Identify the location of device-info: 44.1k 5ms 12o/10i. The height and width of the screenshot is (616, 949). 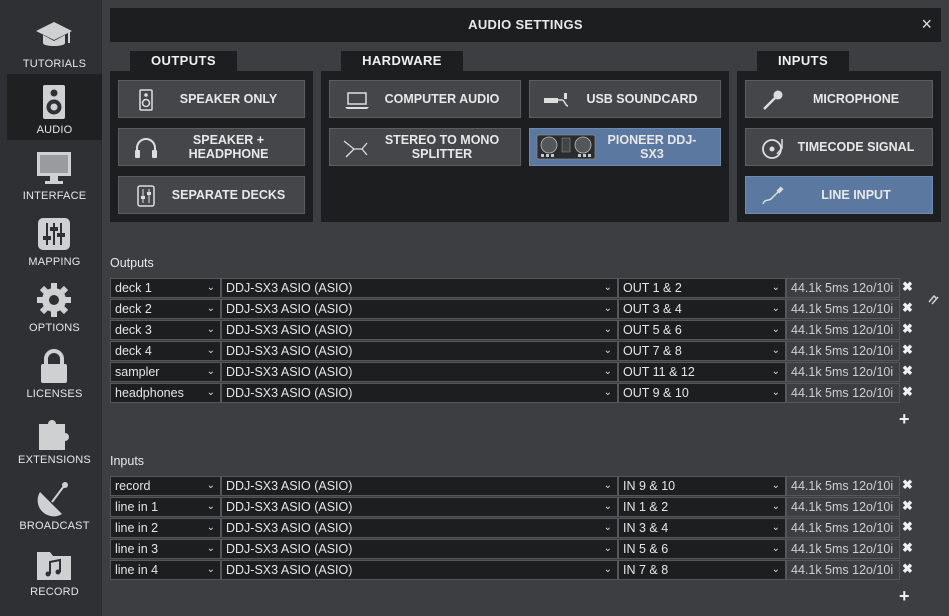
(843, 288).